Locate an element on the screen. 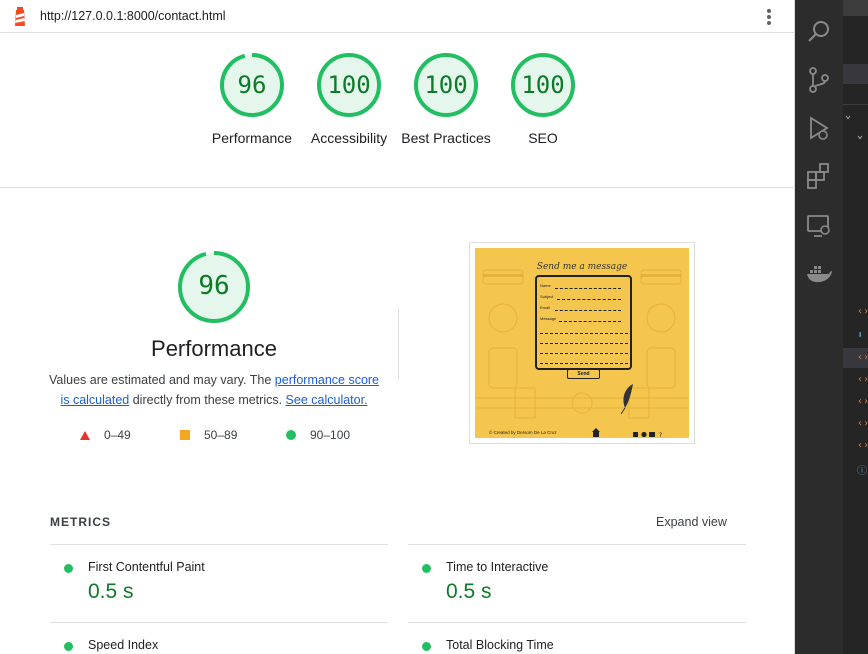 The image size is (868, 654). divider is located at coordinates (397, 187).